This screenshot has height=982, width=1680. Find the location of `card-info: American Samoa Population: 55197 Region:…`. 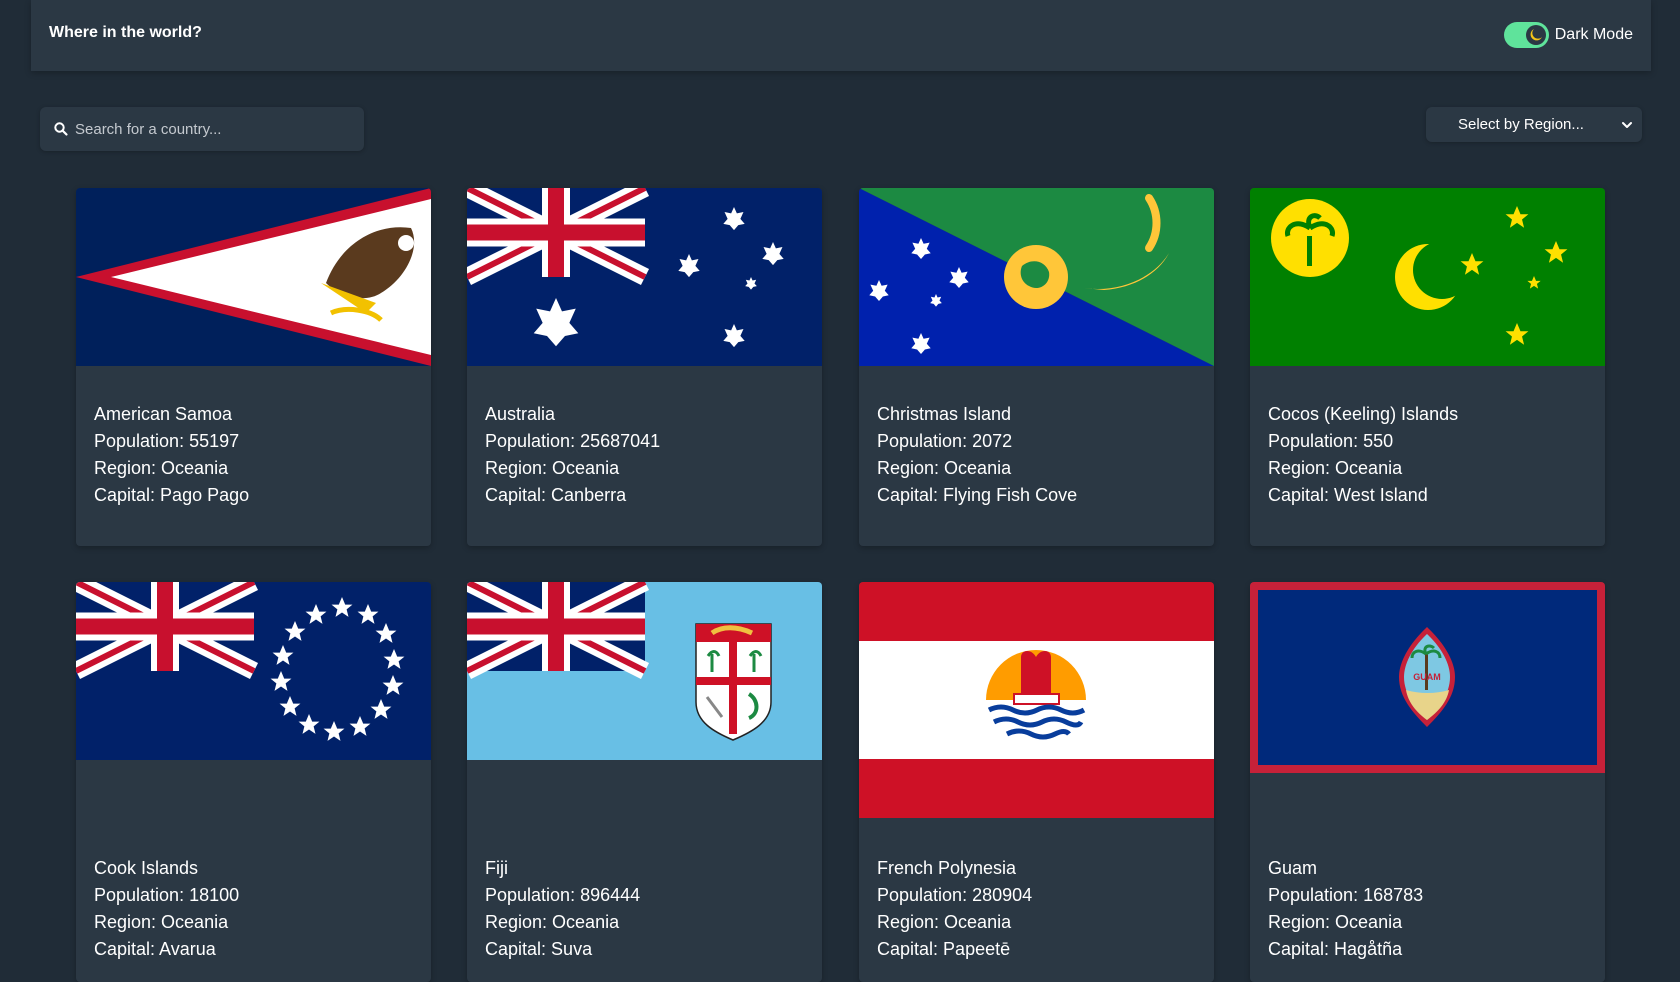

card-info: American Samoa Population: 55197 Region:… is located at coordinates (171, 455).